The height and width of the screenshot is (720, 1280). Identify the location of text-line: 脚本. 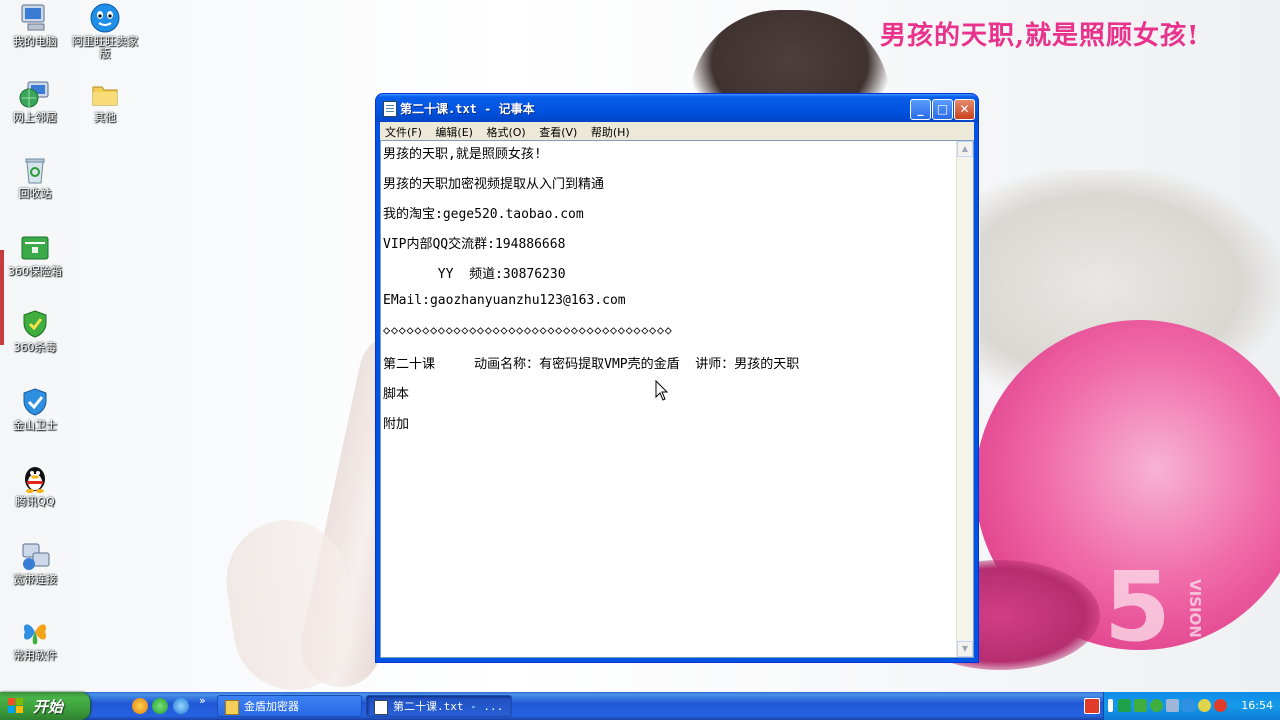
(396, 394).